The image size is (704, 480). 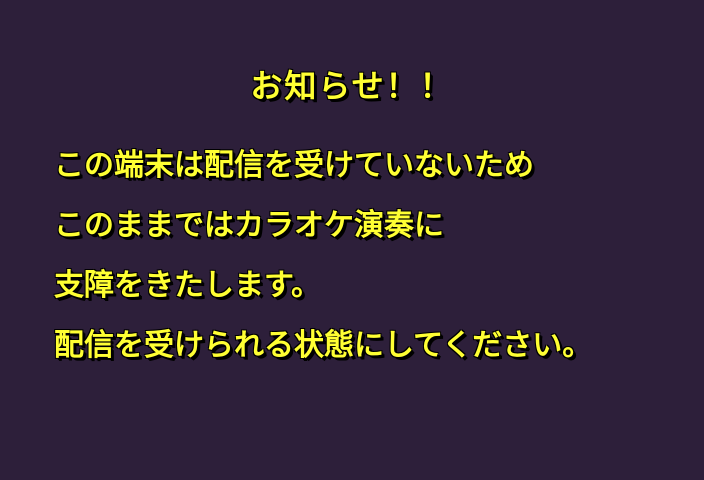 I want to click on notice-line-1: この端末は配信を受けていないため, so click(x=294, y=165).